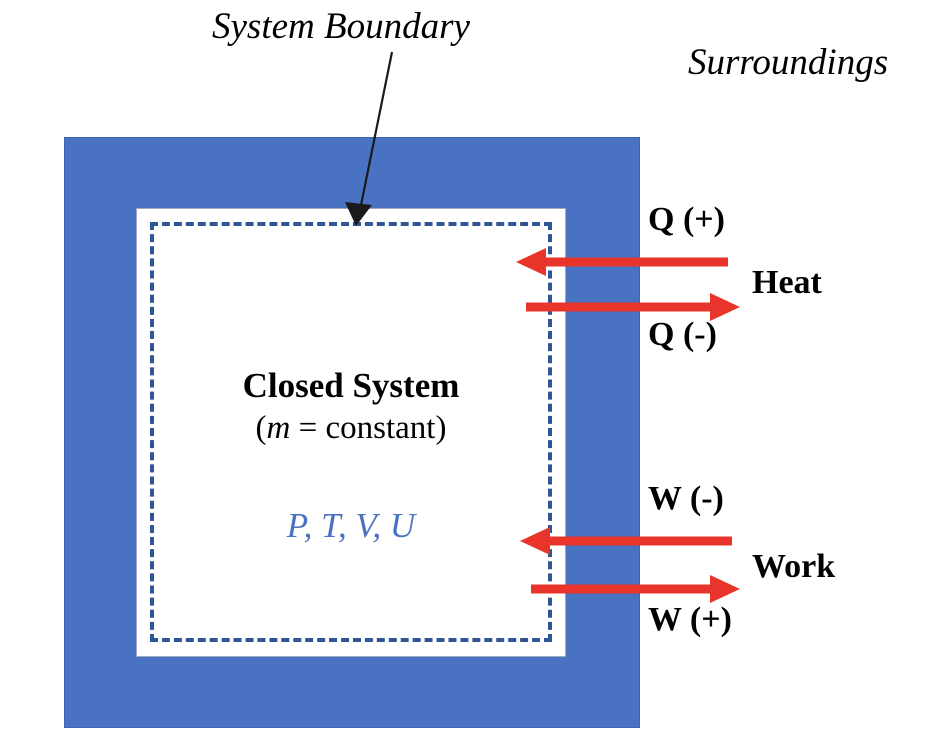 This screenshot has height=746, width=932. What do you see at coordinates (351, 385) in the screenshot?
I see `closed-system-title: Closed System` at bounding box center [351, 385].